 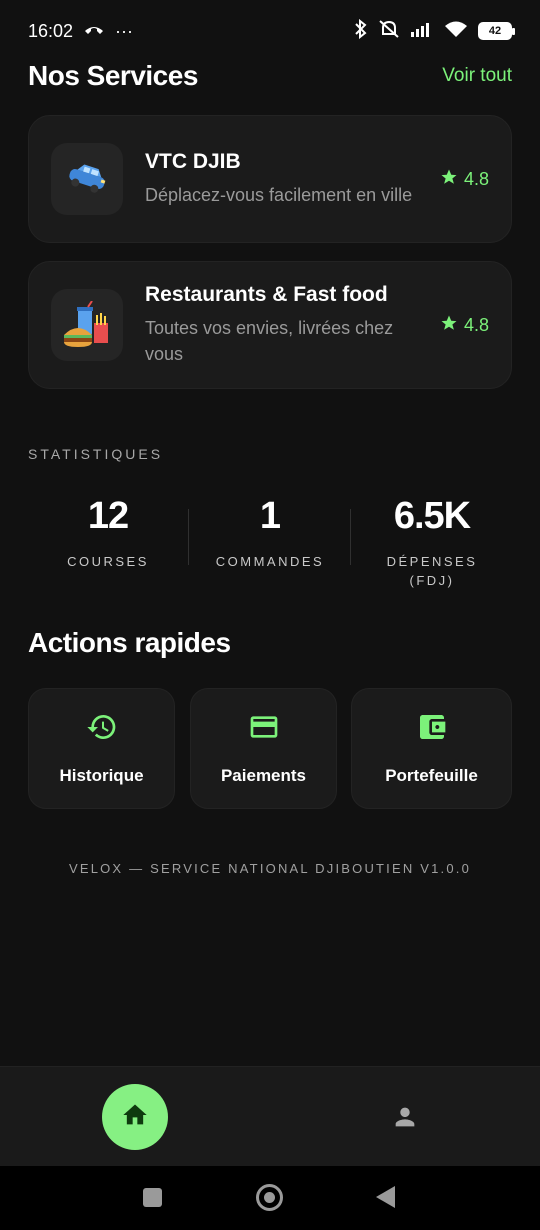 I want to click on stat-depenses: 6.5K DÉPENSES (FDJ), so click(x=432, y=542).